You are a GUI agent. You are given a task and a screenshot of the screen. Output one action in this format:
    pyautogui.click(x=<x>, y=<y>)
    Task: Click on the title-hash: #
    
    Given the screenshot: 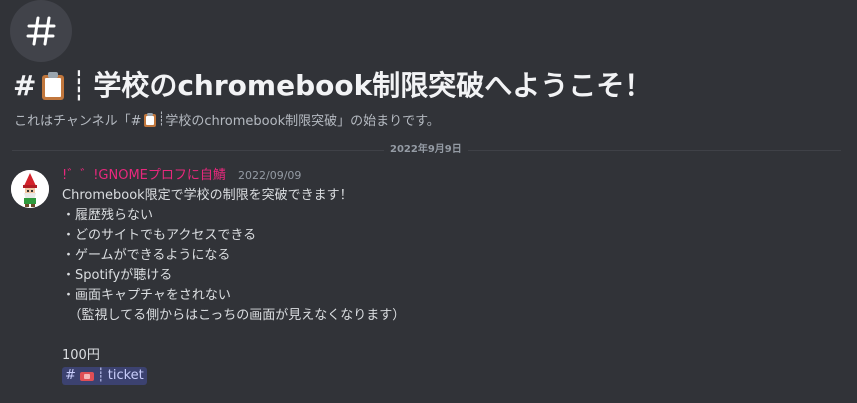 What is the action you would take?
    pyautogui.click(x=25, y=85)
    